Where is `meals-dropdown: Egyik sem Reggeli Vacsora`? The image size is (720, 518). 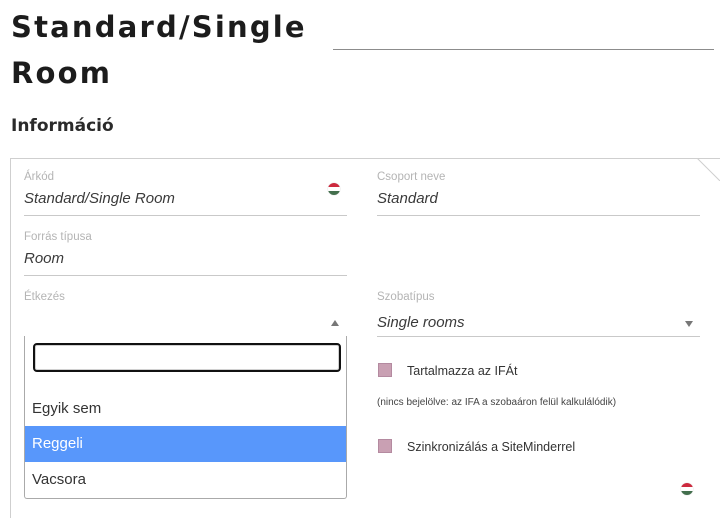
meals-dropdown: Egyik sem Reggeli Vacsora is located at coordinates (185, 417).